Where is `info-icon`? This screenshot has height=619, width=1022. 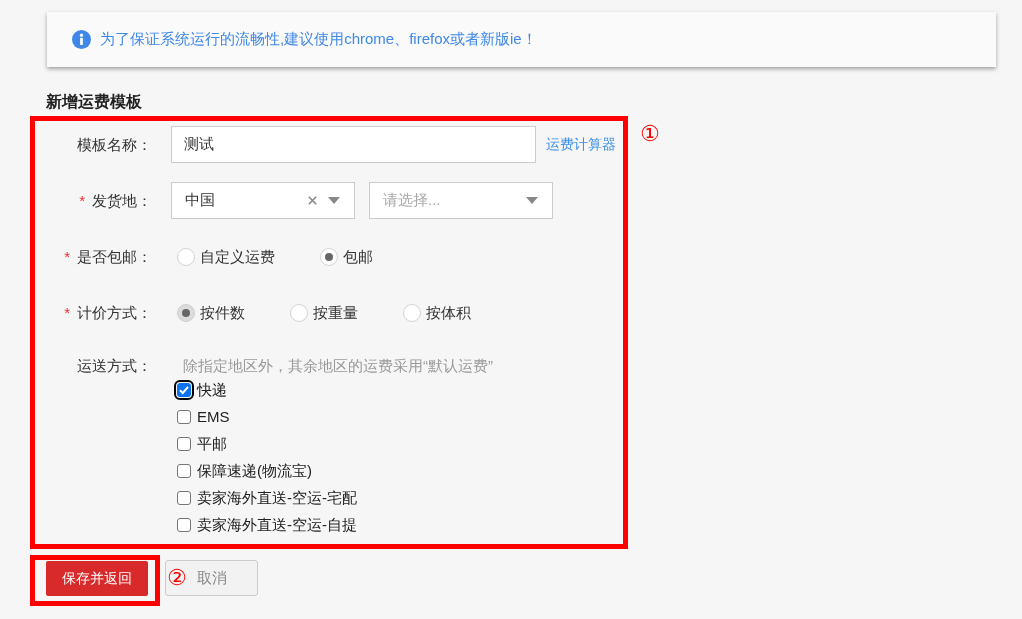
info-icon is located at coordinates (81, 39).